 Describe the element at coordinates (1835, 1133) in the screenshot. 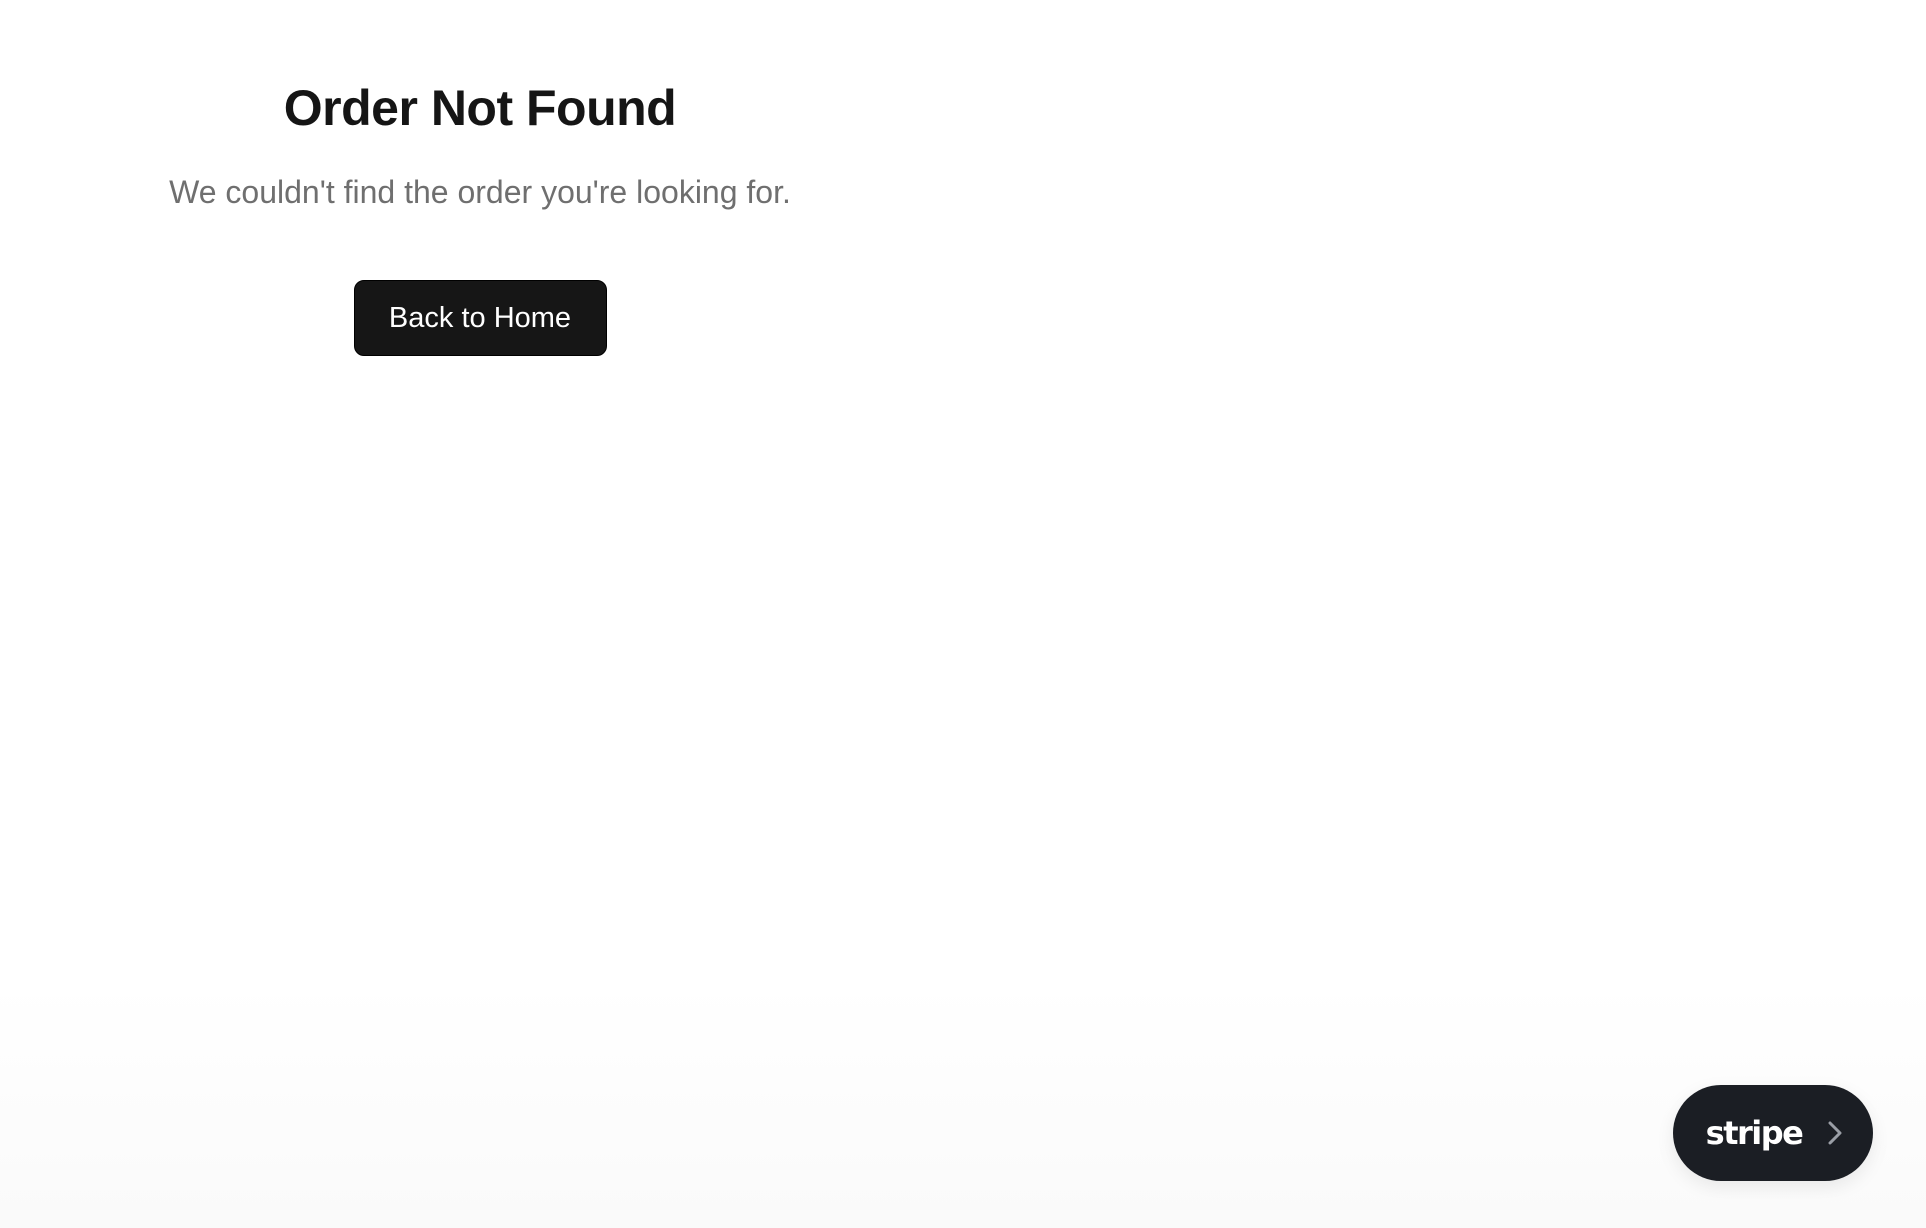

I see `chevron-right-icon` at that location.